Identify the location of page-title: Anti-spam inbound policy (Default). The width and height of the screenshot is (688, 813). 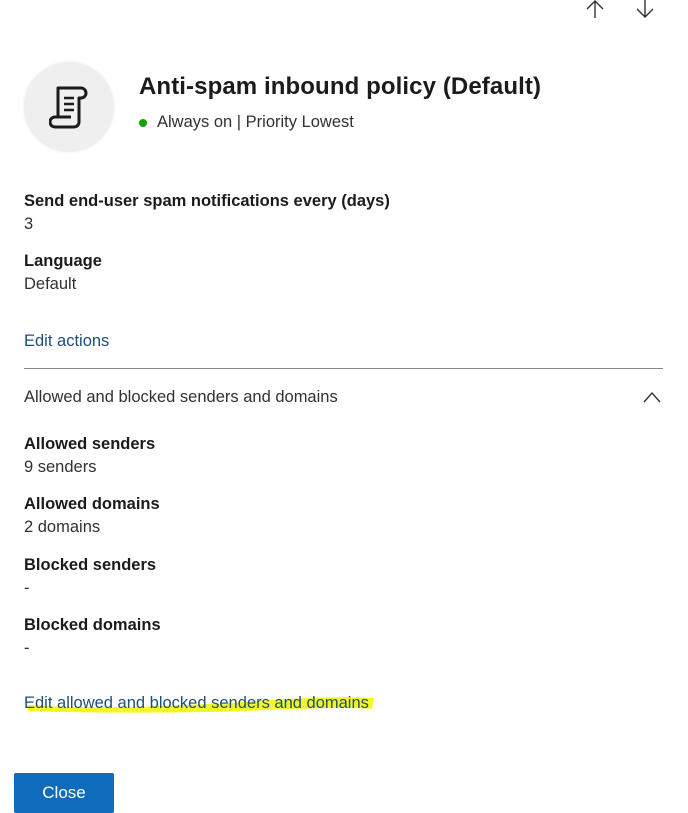
(340, 86).